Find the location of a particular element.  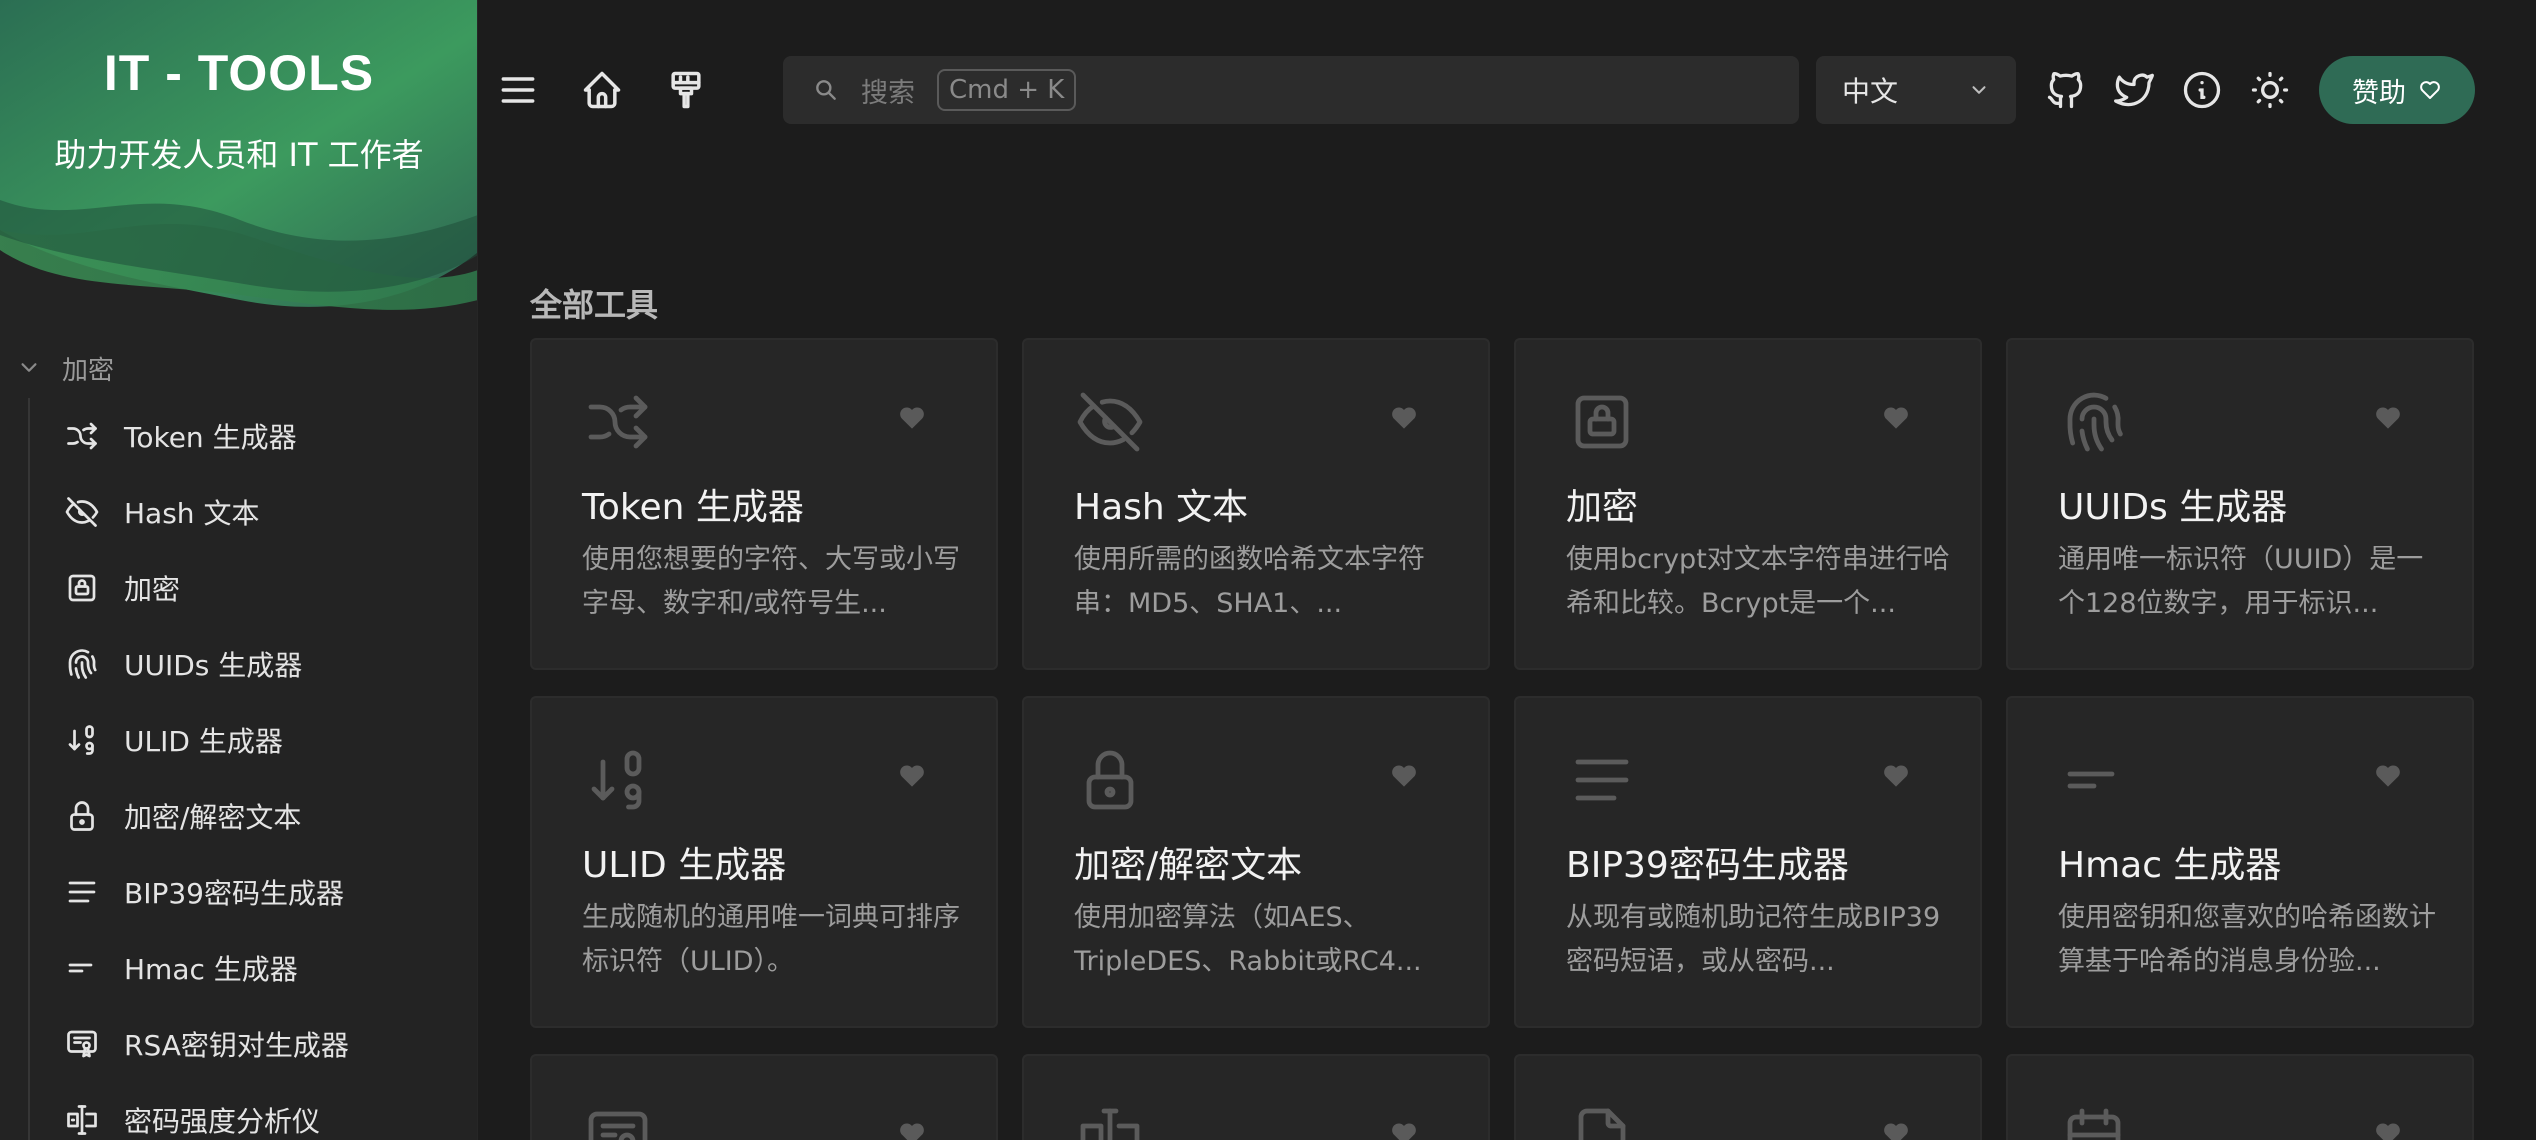

all-tools-heading: 全部工具 is located at coordinates (594, 305).